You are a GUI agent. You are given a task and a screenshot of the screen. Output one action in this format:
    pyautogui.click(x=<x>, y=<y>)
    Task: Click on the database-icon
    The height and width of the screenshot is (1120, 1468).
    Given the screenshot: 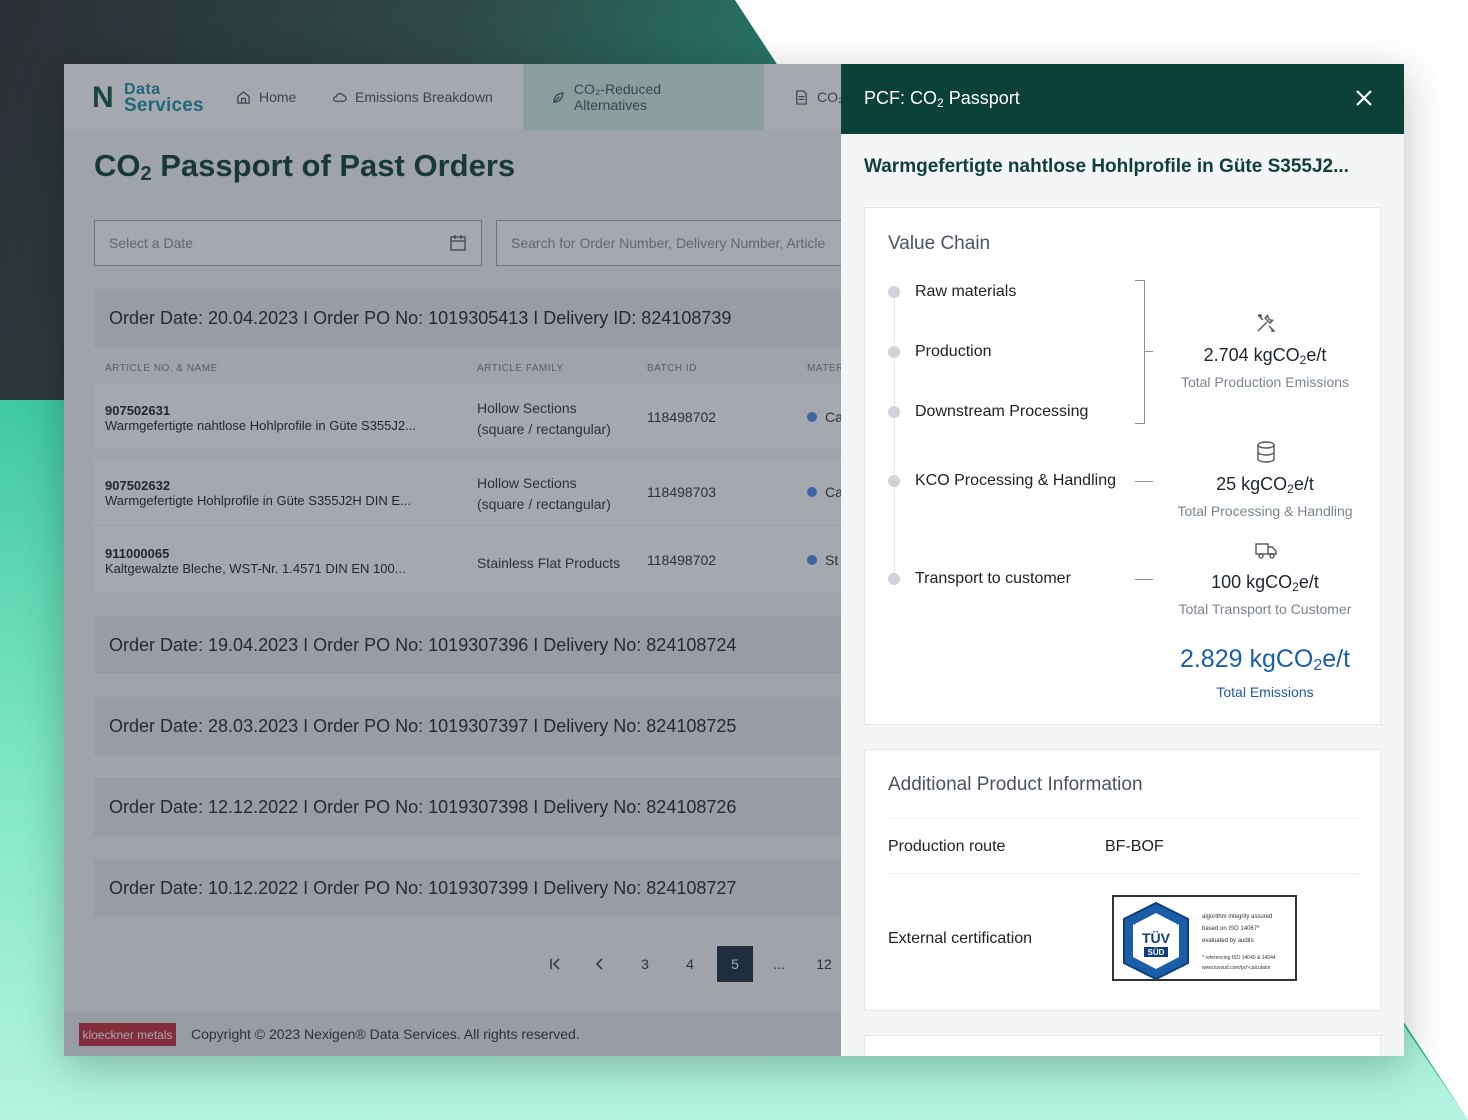 What is the action you would take?
    pyautogui.click(x=1266, y=452)
    